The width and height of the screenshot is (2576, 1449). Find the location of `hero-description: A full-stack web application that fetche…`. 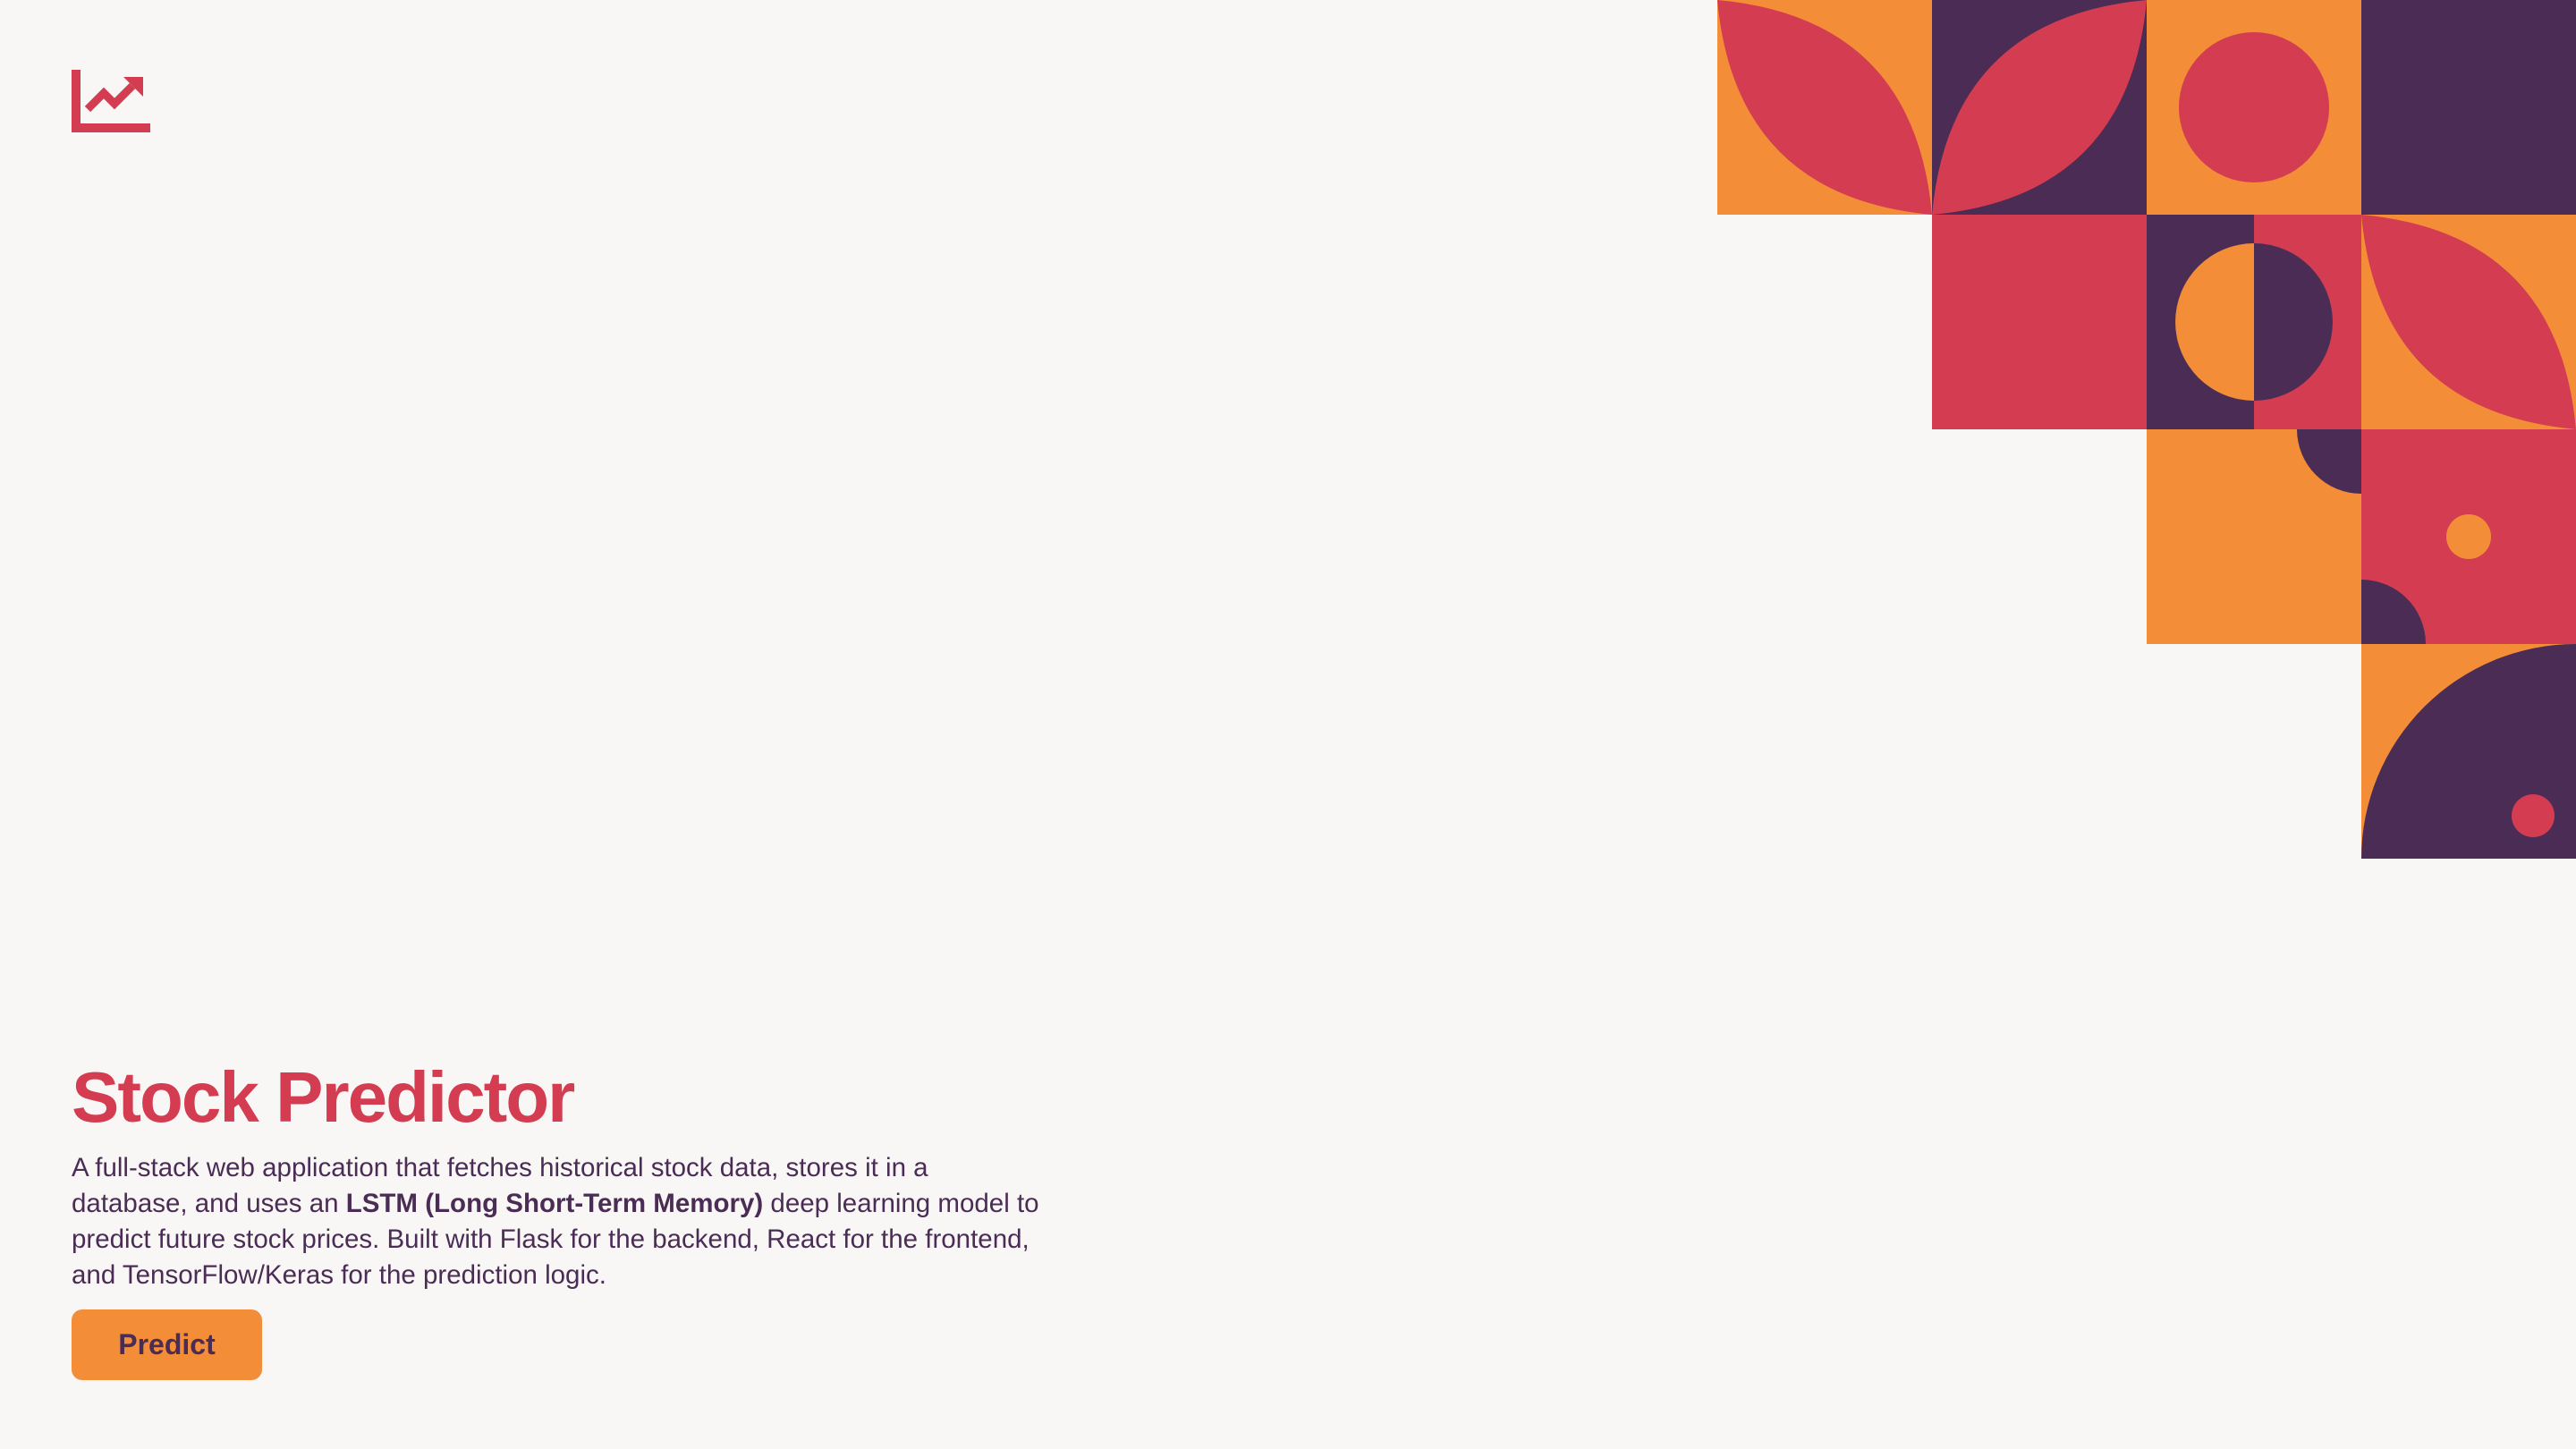

hero-description: A full-stack web application that fetche… is located at coordinates (559, 1221).